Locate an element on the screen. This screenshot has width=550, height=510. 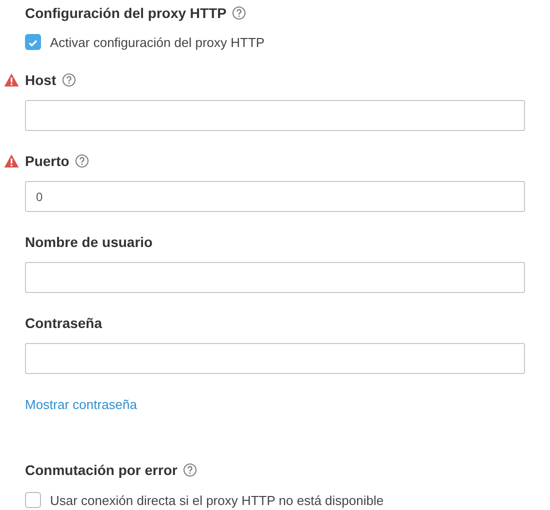
field-label: Nombre de usuario is located at coordinates (89, 242).